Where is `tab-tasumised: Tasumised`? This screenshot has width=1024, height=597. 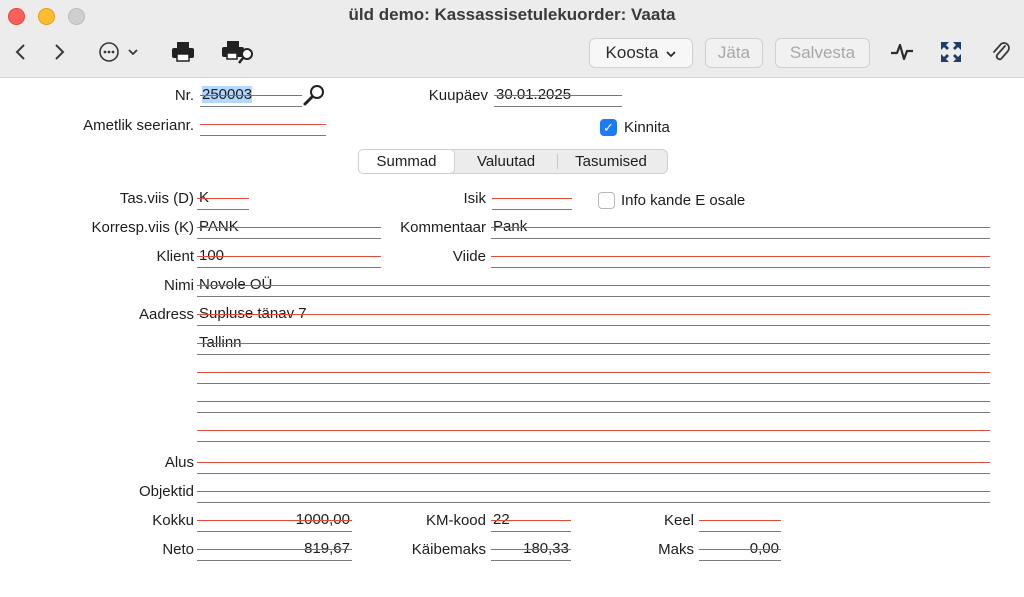 tab-tasumised: Tasumised is located at coordinates (611, 161).